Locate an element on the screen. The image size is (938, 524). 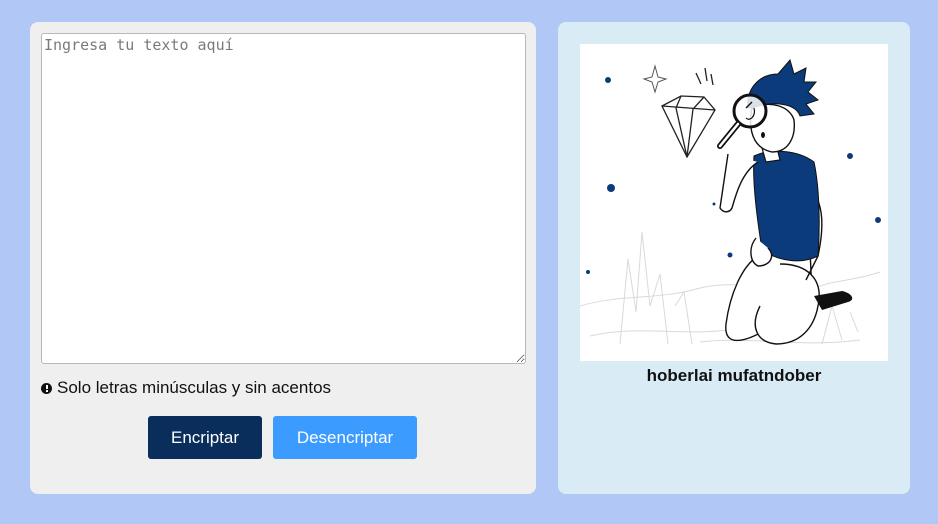
input-hint: Solo letras minúsculas y sin acentos is located at coordinates (186, 388).